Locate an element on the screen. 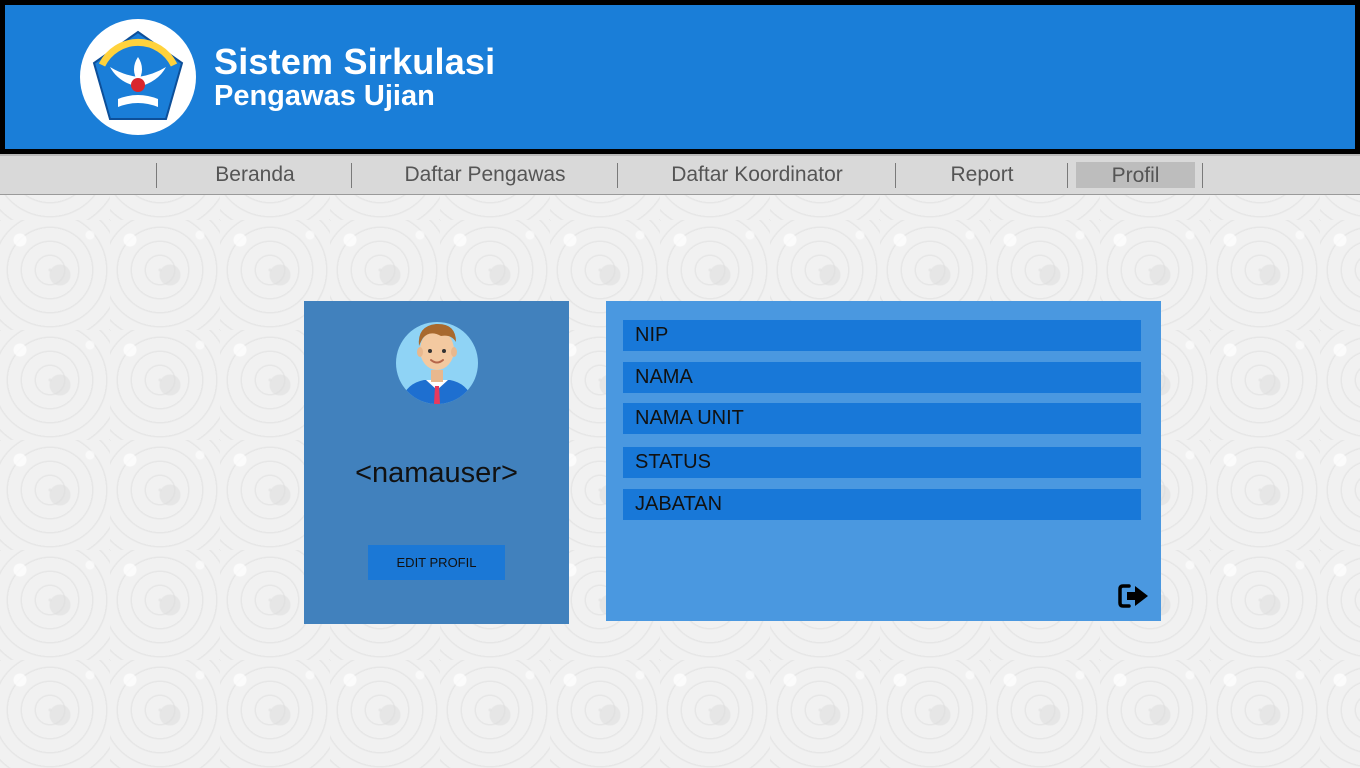  nama-unit-field: NAMA UNIT is located at coordinates (882, 418).